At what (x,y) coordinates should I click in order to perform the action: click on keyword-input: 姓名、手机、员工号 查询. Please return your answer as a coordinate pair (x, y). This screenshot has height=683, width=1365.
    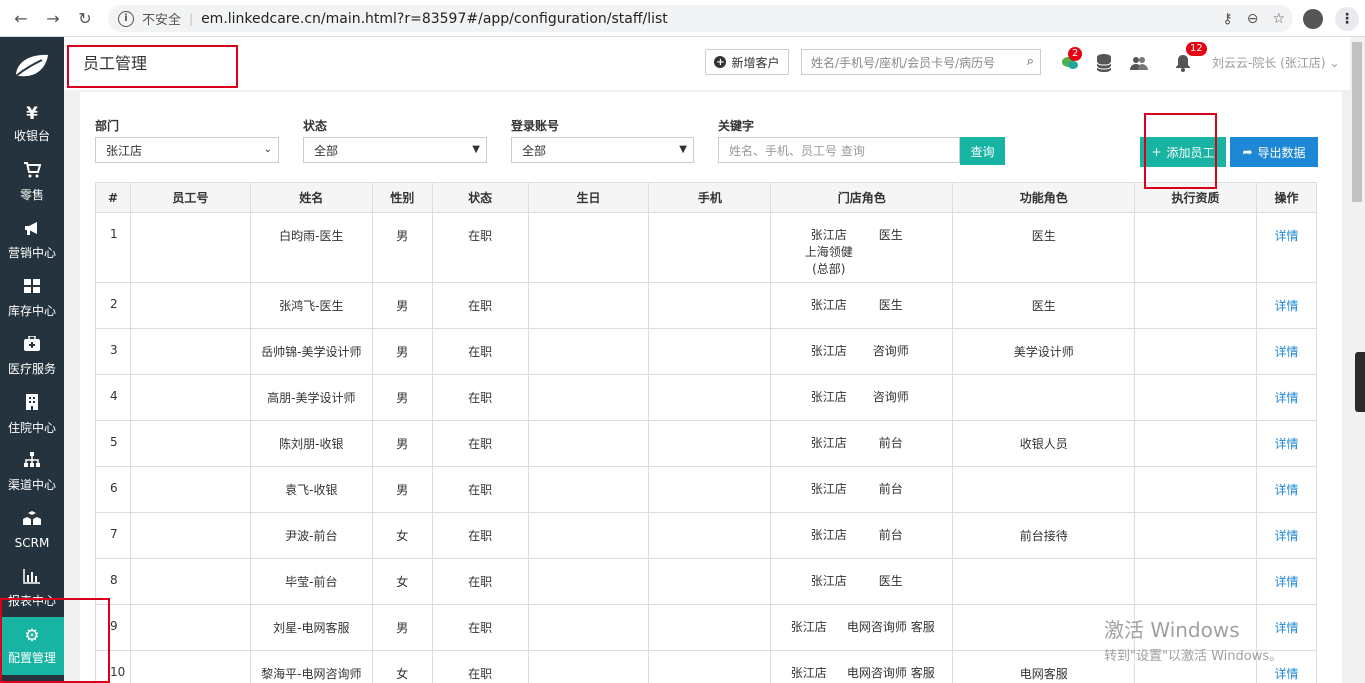
    Looking at the image, I should click on (839, 150).